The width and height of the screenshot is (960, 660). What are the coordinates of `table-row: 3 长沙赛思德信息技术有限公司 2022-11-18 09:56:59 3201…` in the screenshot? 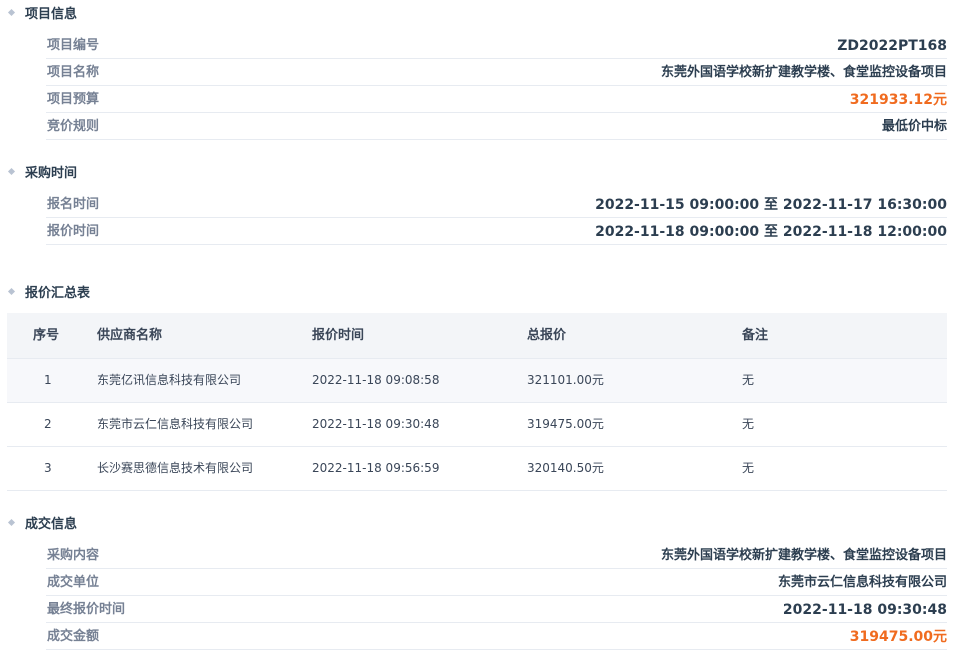 It's located at (477, 469).